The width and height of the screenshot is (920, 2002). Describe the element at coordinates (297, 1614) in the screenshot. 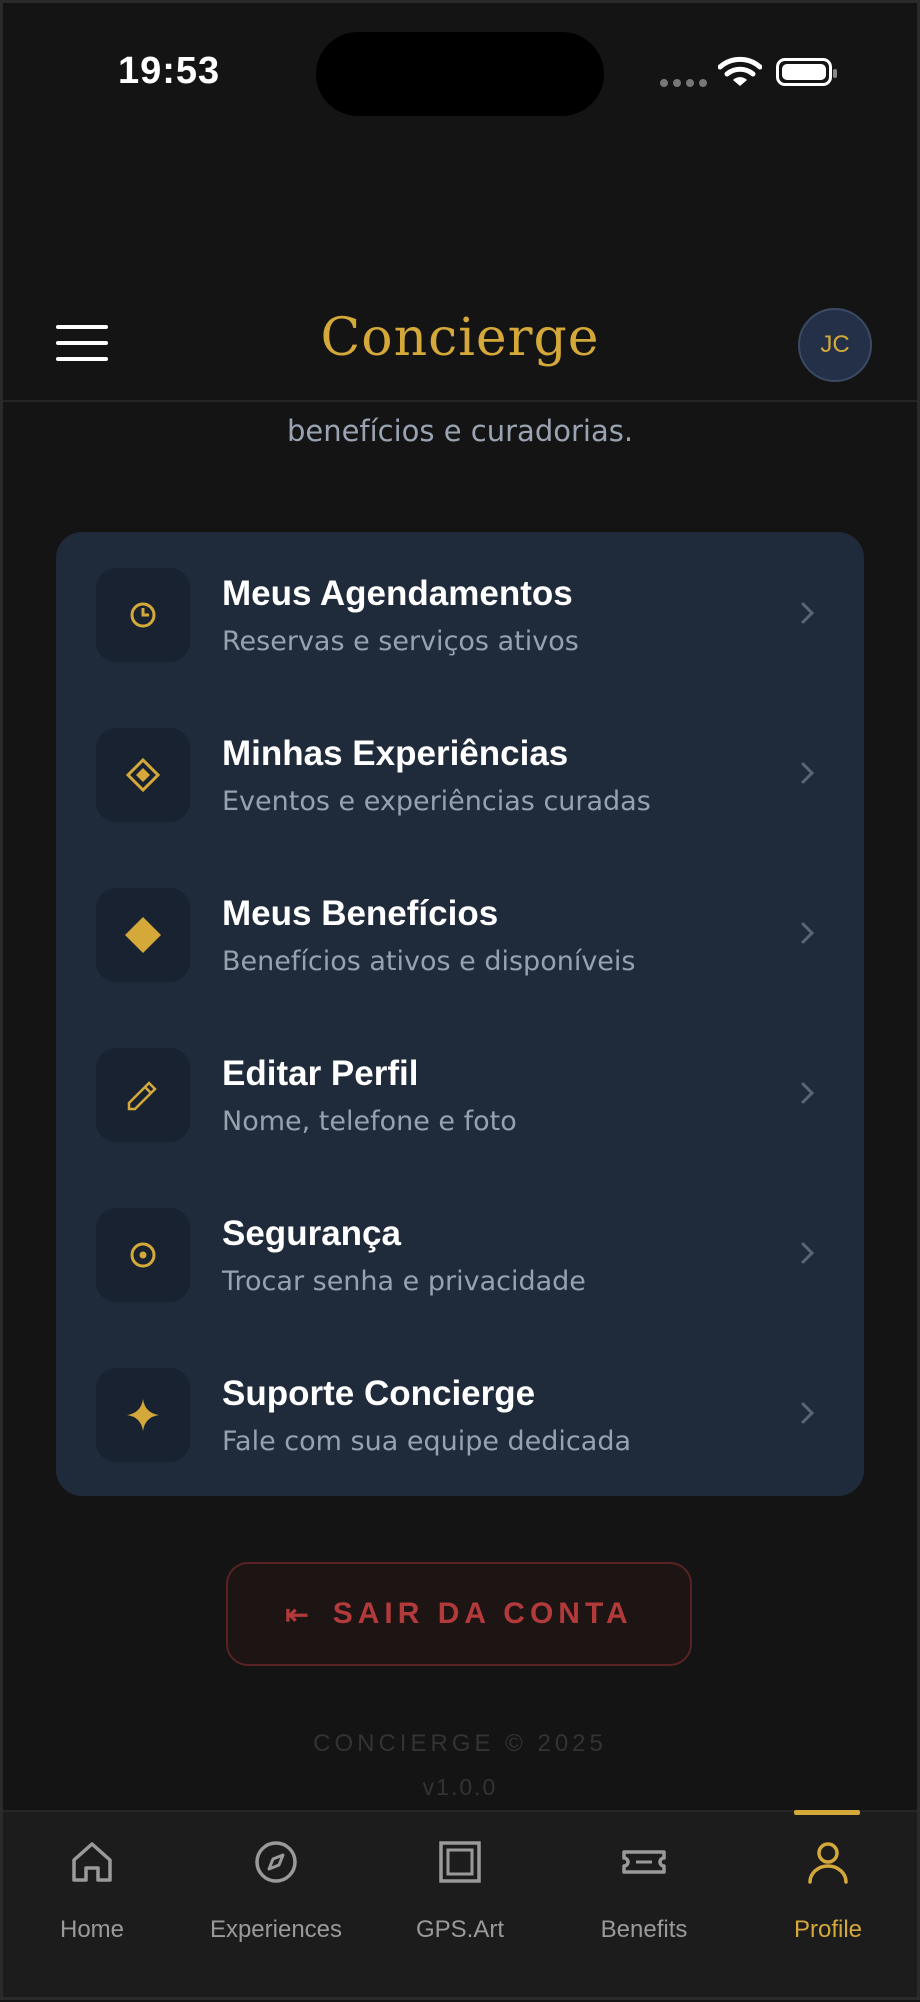

I see `logout-arrow-icon: ⇤` at that location.